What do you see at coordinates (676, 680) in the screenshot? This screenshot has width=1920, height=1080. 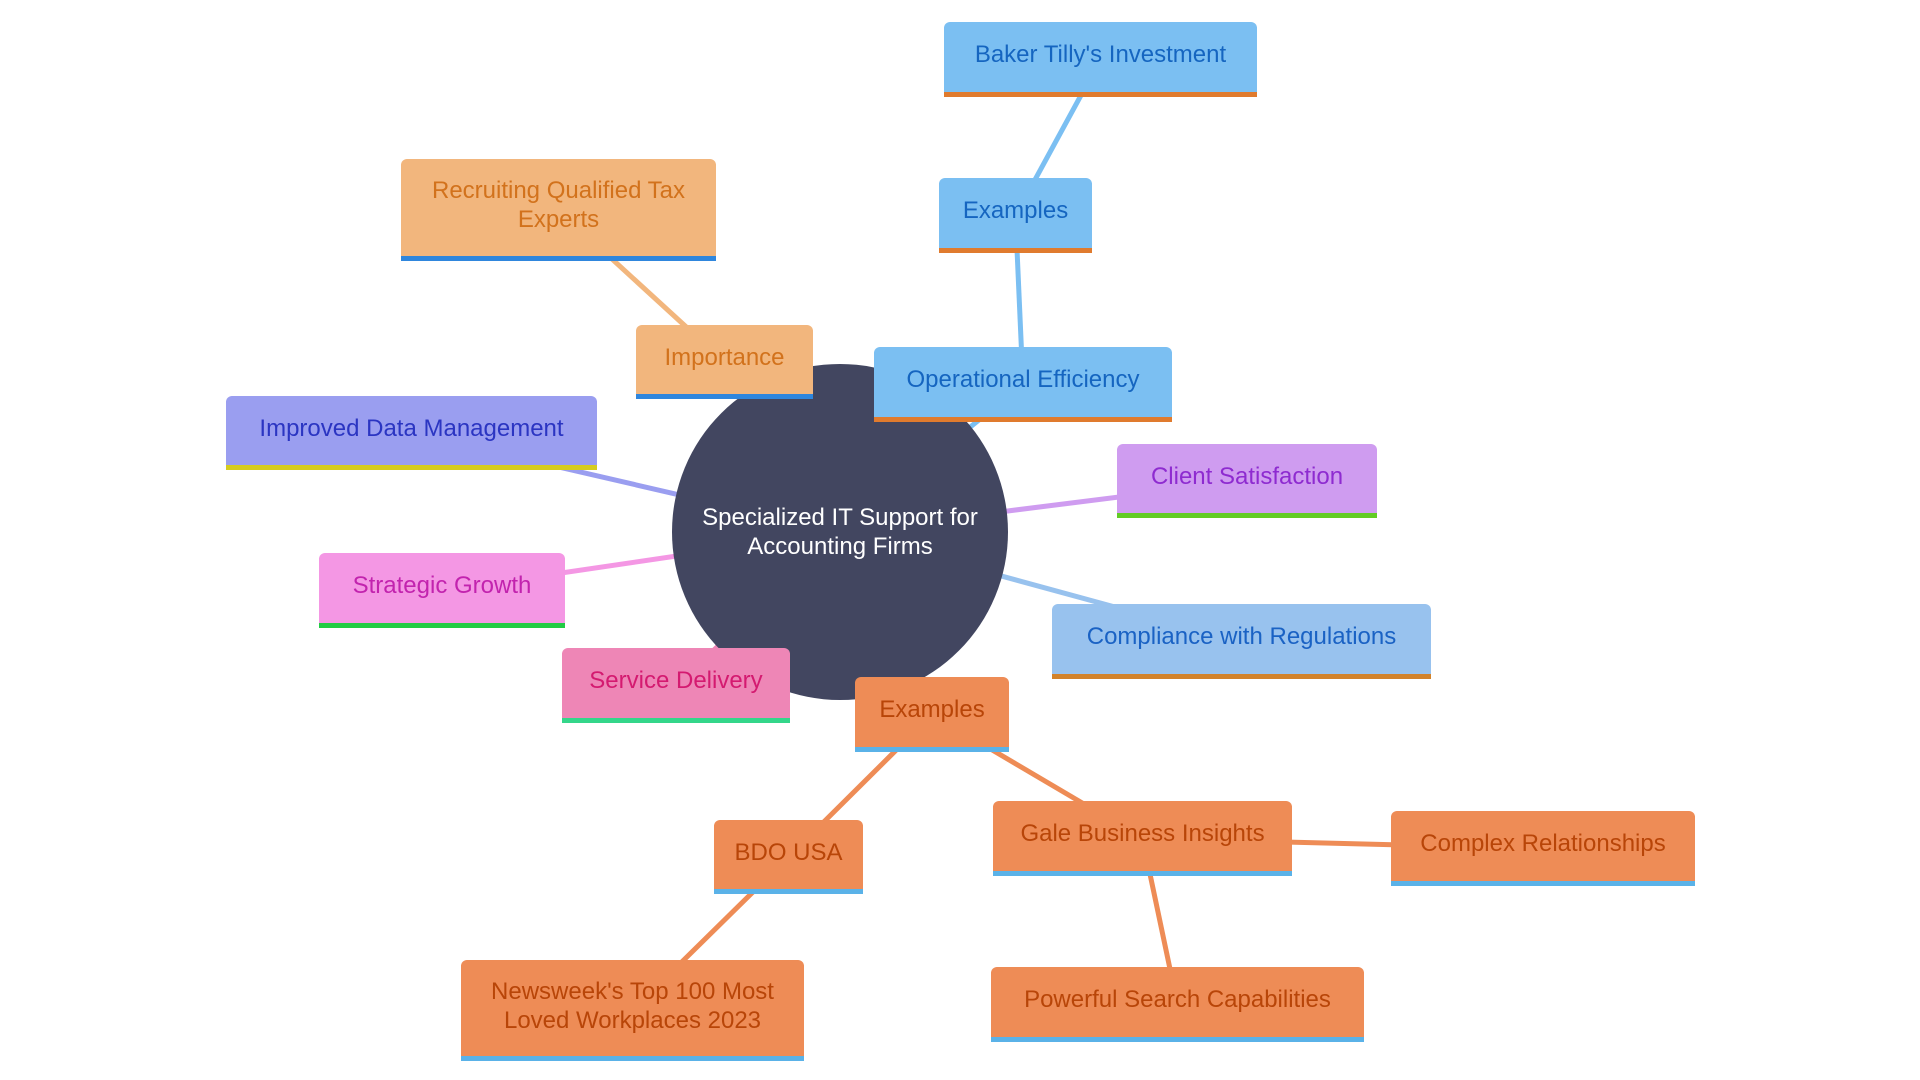 I see `node-label: Service Delivery` at bounding box center [676, 680].